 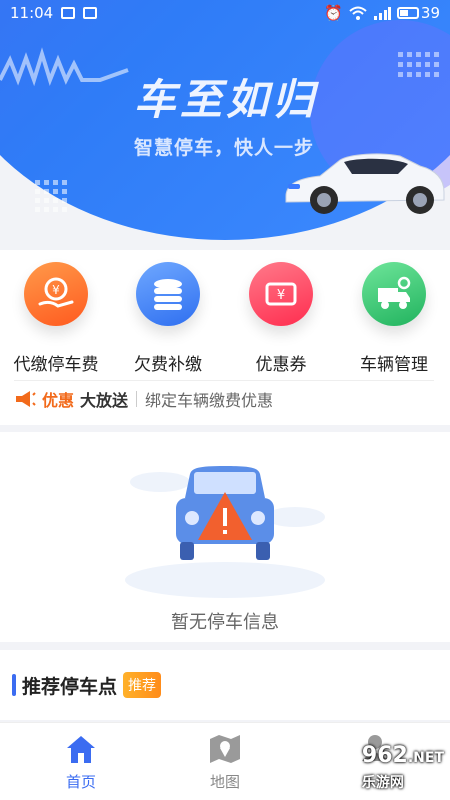 I want to click on menu-item-coupon: ¥ 优惠券, so click(x=281, y=318).